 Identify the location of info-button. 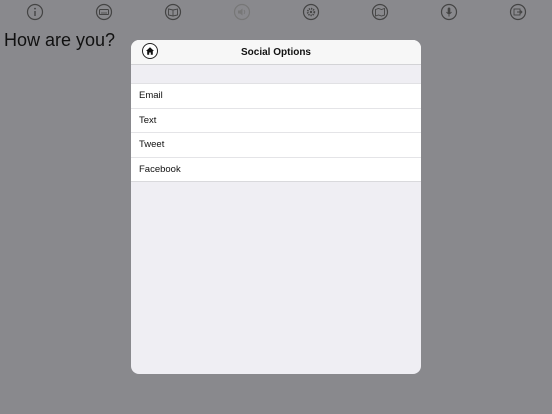
(35, 12).